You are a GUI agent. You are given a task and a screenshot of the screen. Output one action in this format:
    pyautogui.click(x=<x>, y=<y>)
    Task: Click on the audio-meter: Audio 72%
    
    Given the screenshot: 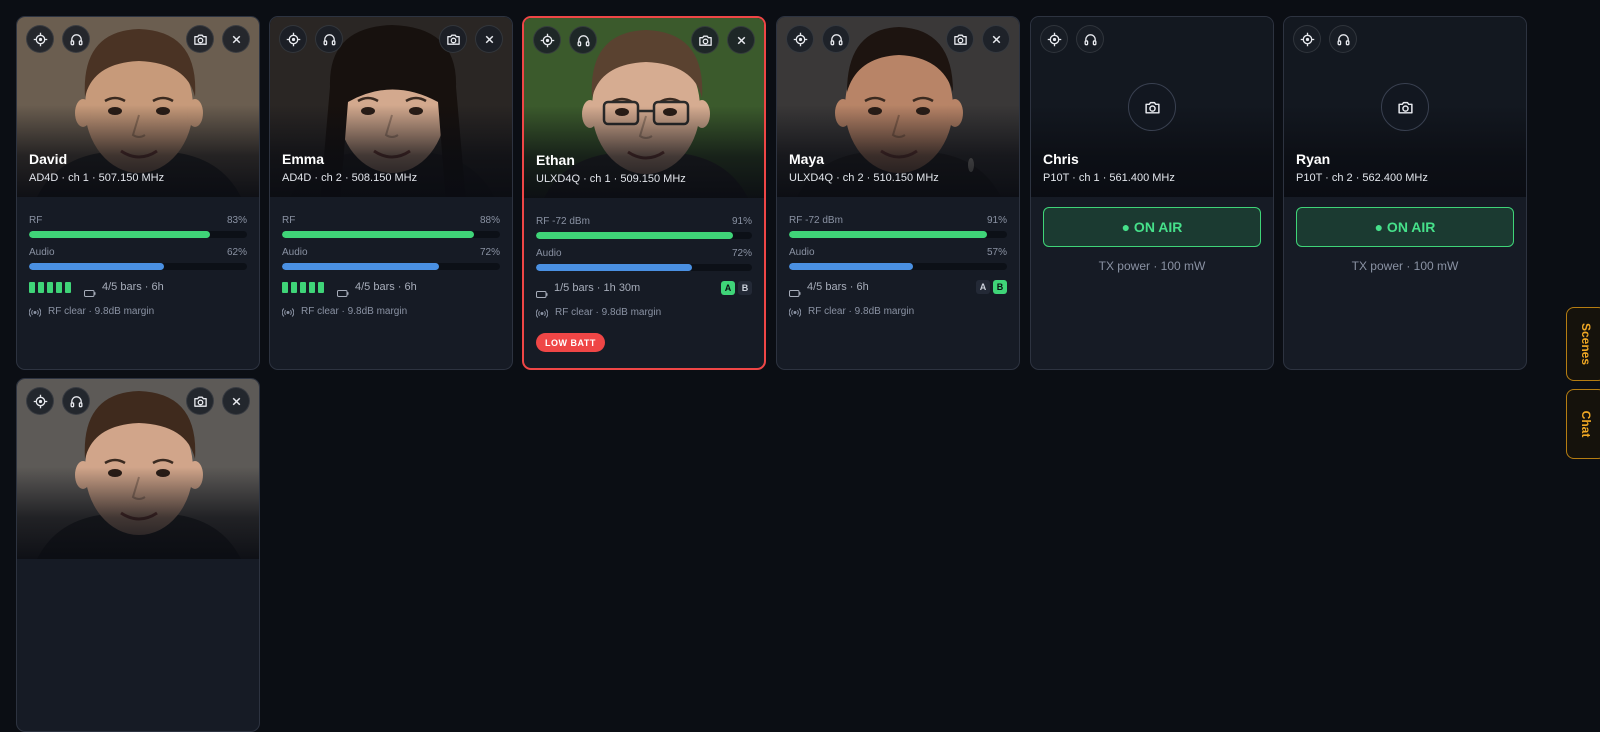 What is the action you would take?
    pyautogui.click(x=644, y=261)
    